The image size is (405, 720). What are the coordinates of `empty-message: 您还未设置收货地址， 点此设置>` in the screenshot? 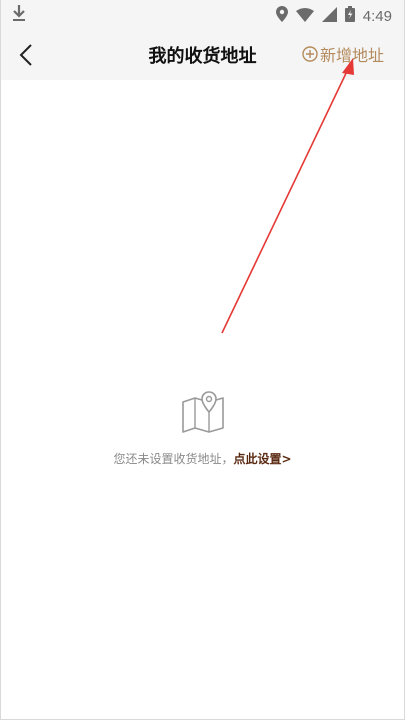 It's located at (202, 458).